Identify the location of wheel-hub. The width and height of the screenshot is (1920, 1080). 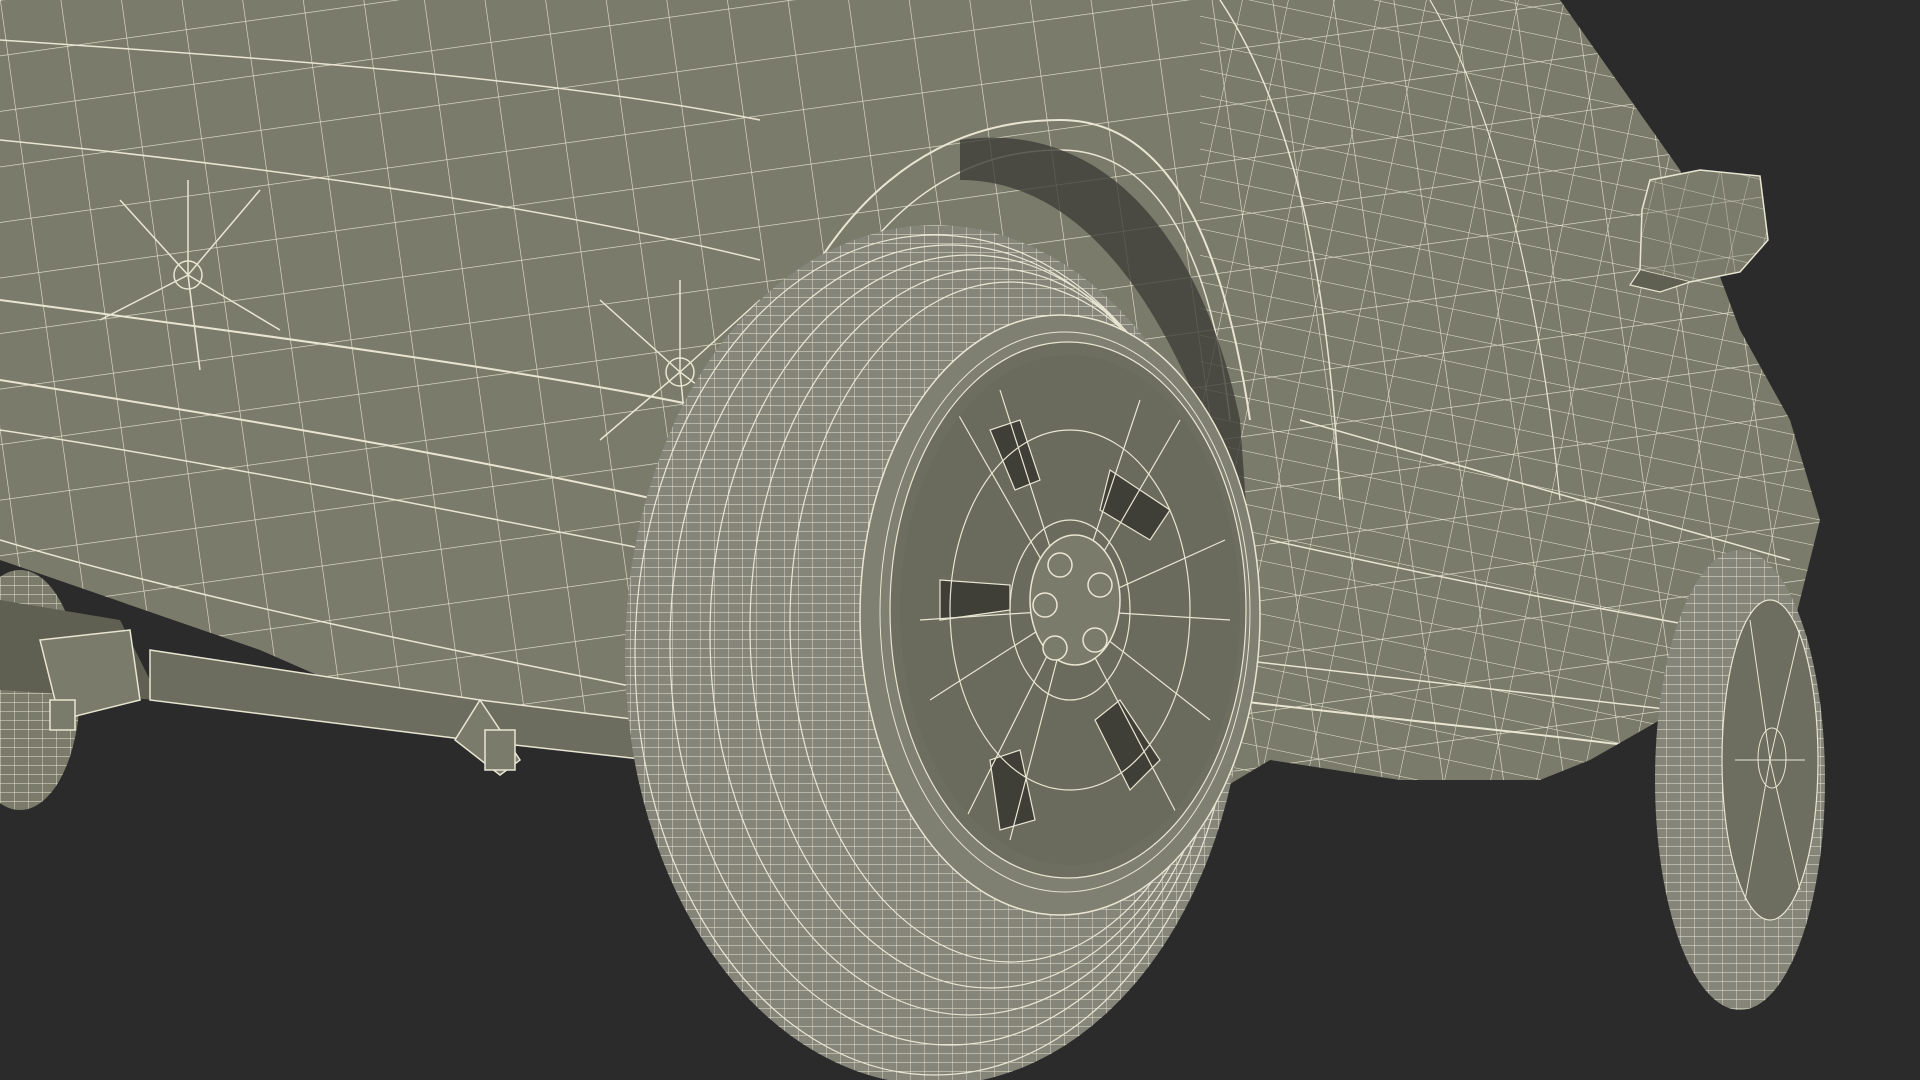
(1075, 600).